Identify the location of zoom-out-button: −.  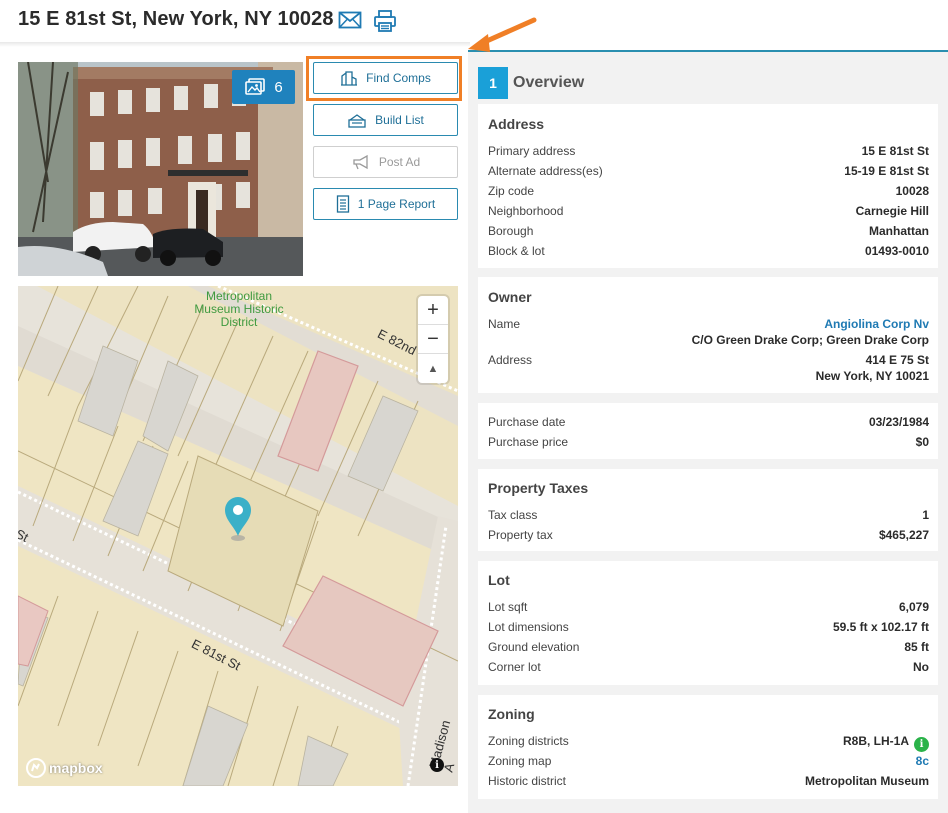
(433, 339).